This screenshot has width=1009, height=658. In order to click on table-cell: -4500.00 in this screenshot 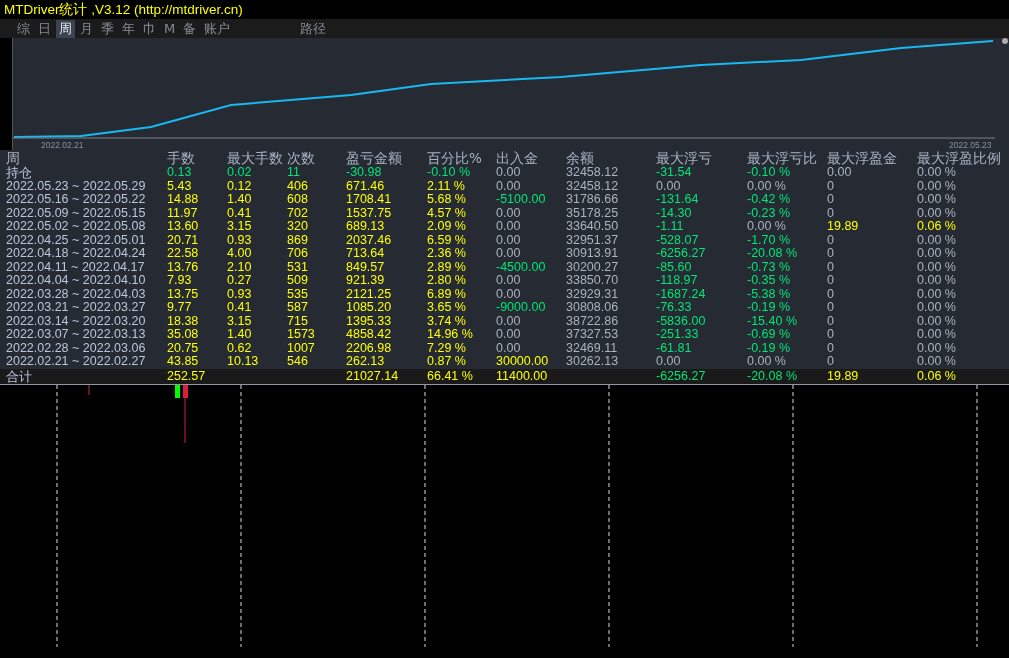, I will do `click(521, 267)`.